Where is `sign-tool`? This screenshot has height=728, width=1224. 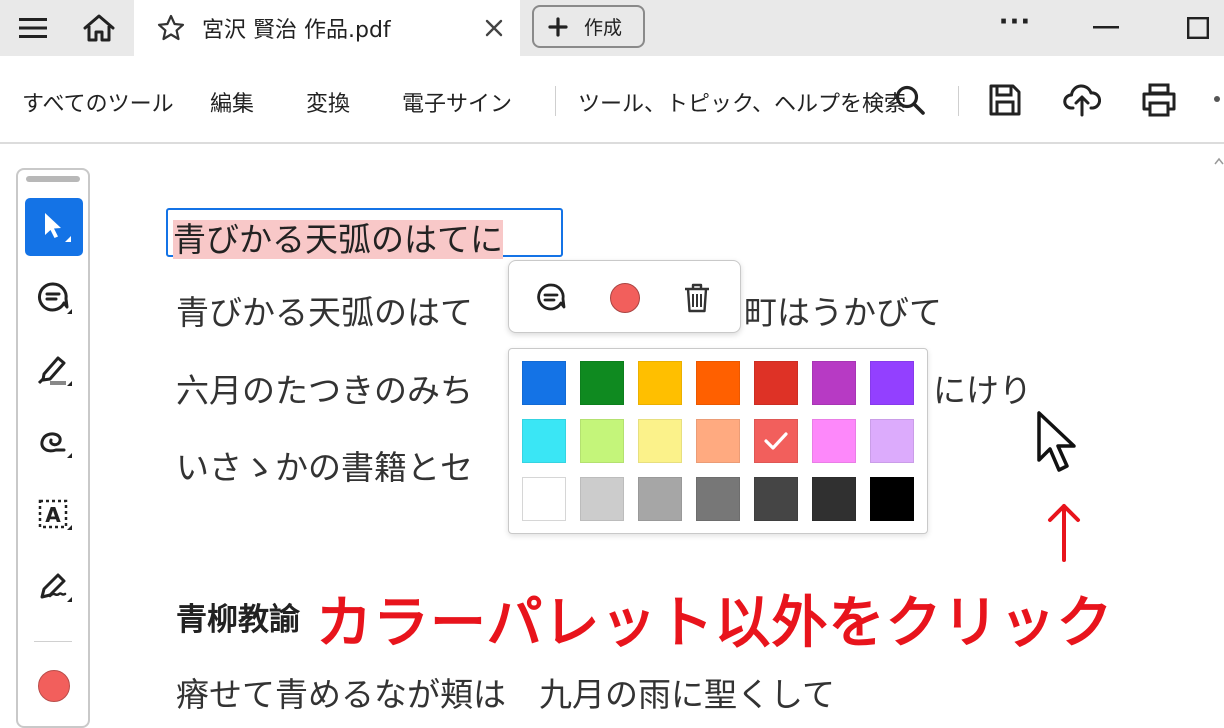
sign-tool is located at coordinates (54, 587).